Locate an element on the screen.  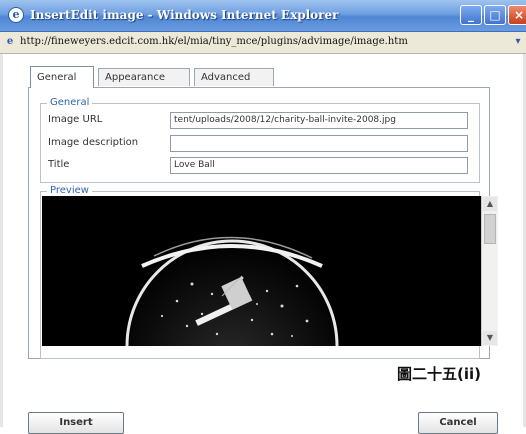
scroll-up-icon: ▲ is located at coordinates (490, 204).